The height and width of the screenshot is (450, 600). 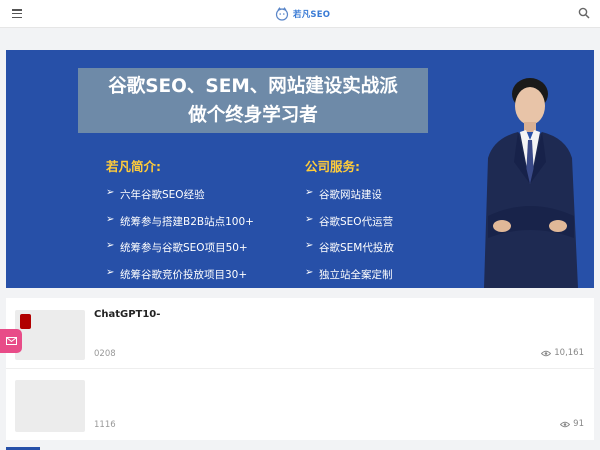 I want to click on search-icon, so click(x=584, y=13).